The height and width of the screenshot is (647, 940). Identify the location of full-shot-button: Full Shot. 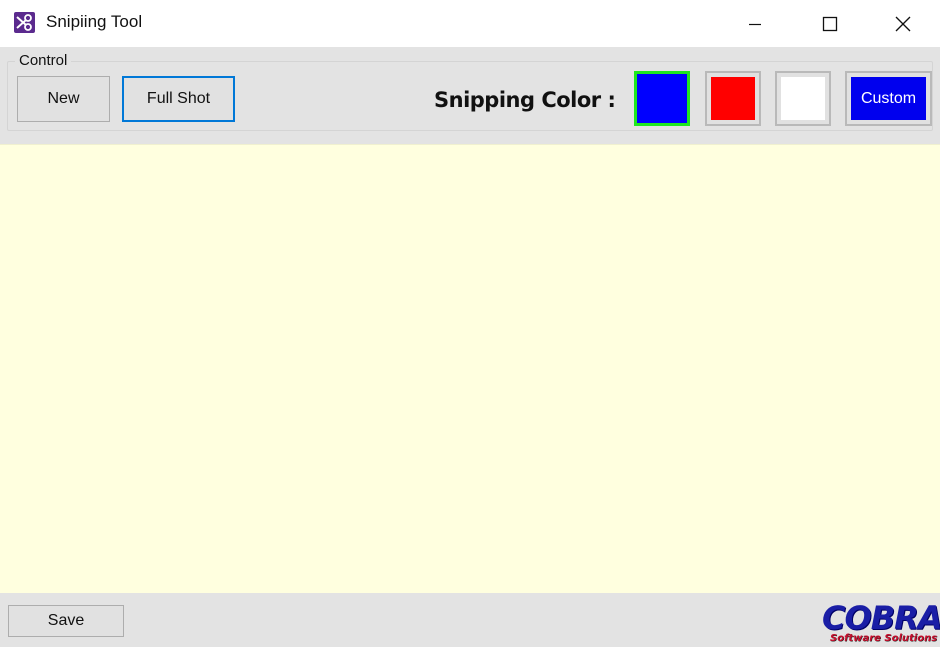
(178, 99).